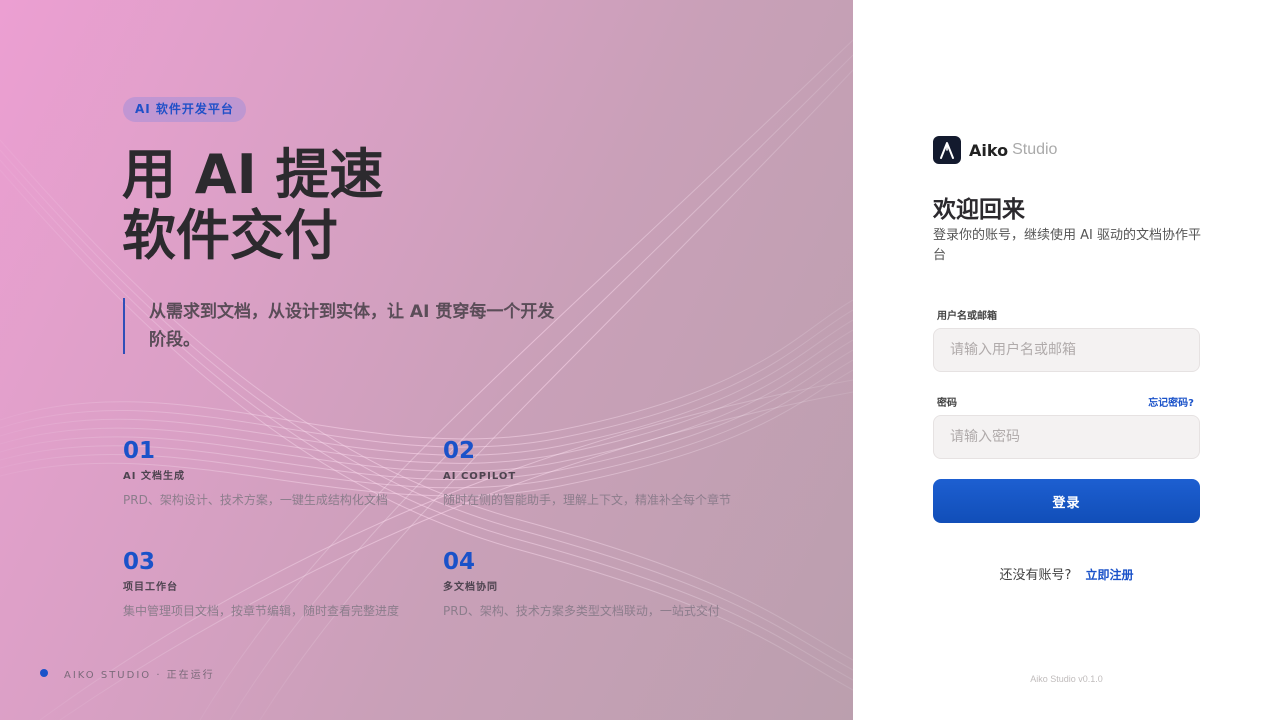 The width and height of the screenshot is (1280, 720). I want to click on login-button: 登录, so click(1066, 501).